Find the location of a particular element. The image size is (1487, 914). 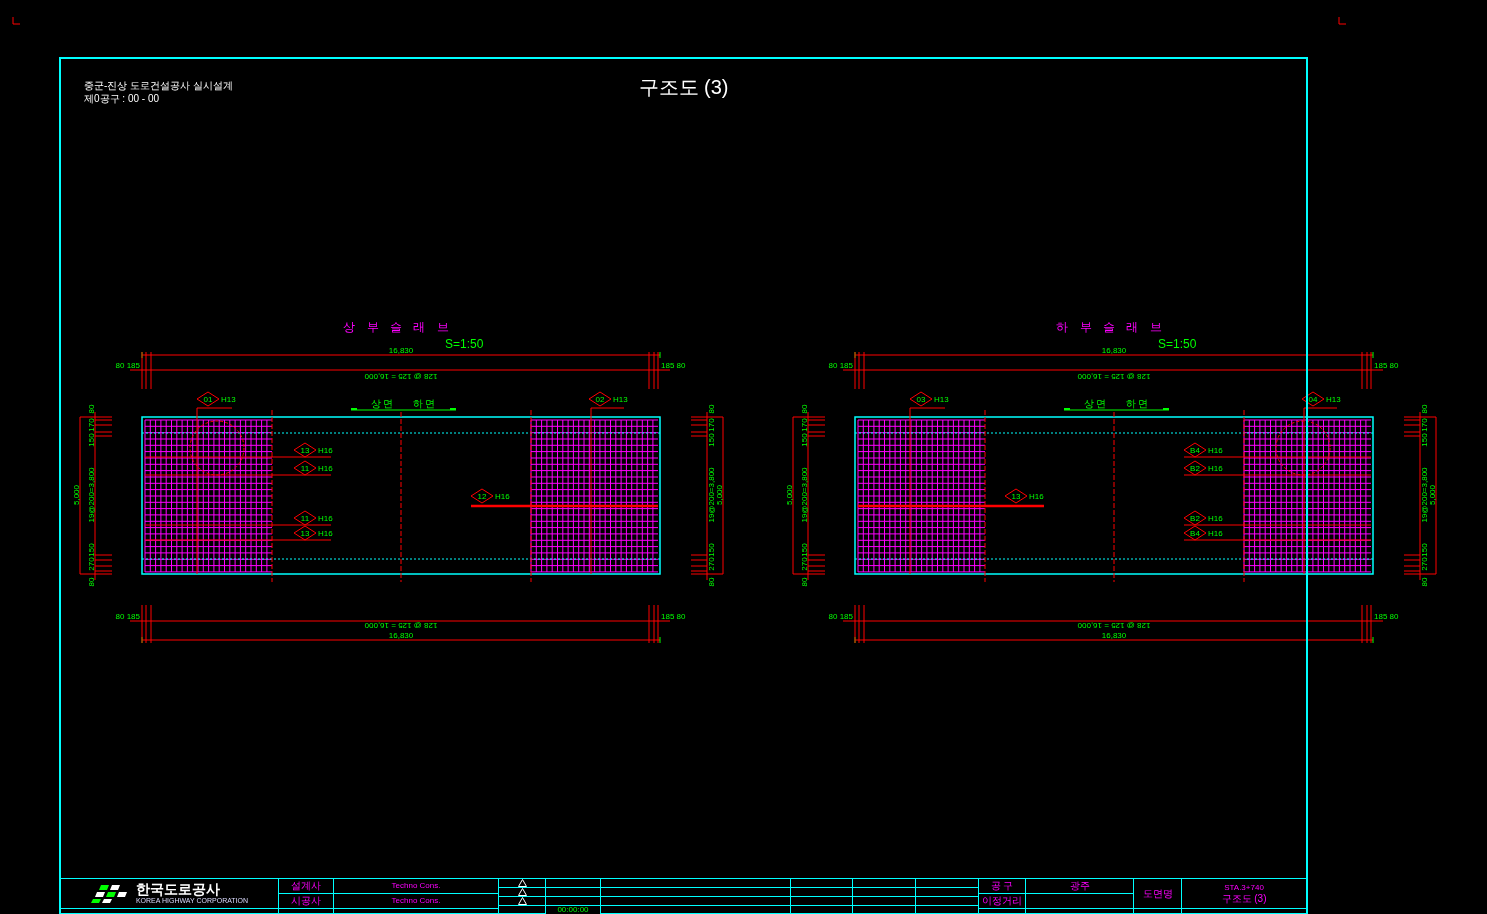

bar-mark: 03 is located at coordinates (921, 399).